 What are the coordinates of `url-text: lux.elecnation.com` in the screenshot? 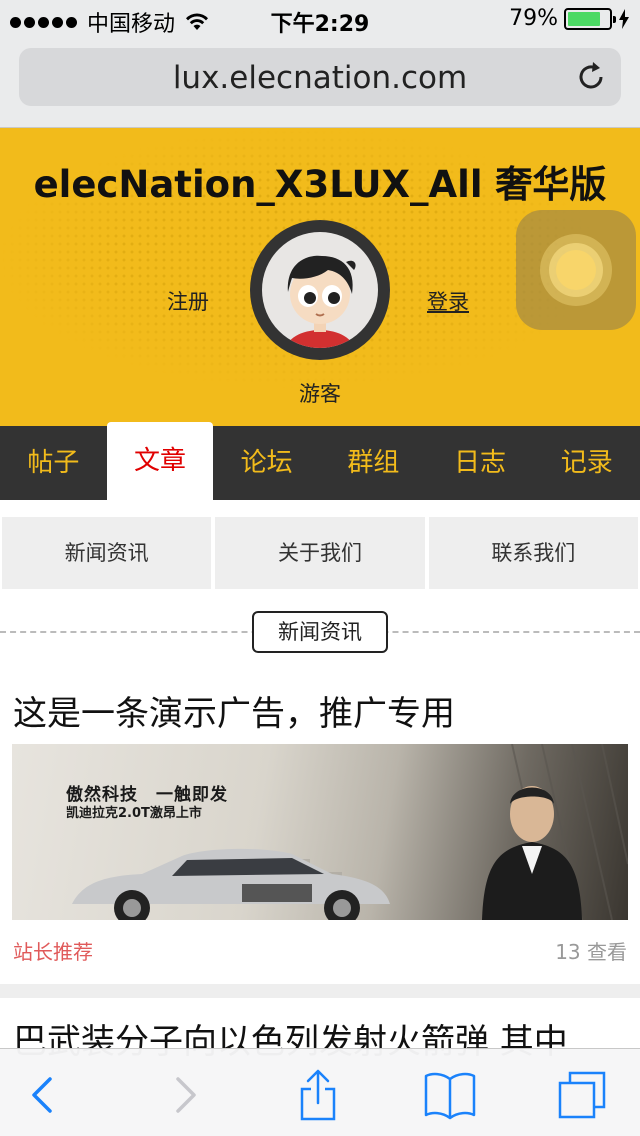 It's located at (320, 78).